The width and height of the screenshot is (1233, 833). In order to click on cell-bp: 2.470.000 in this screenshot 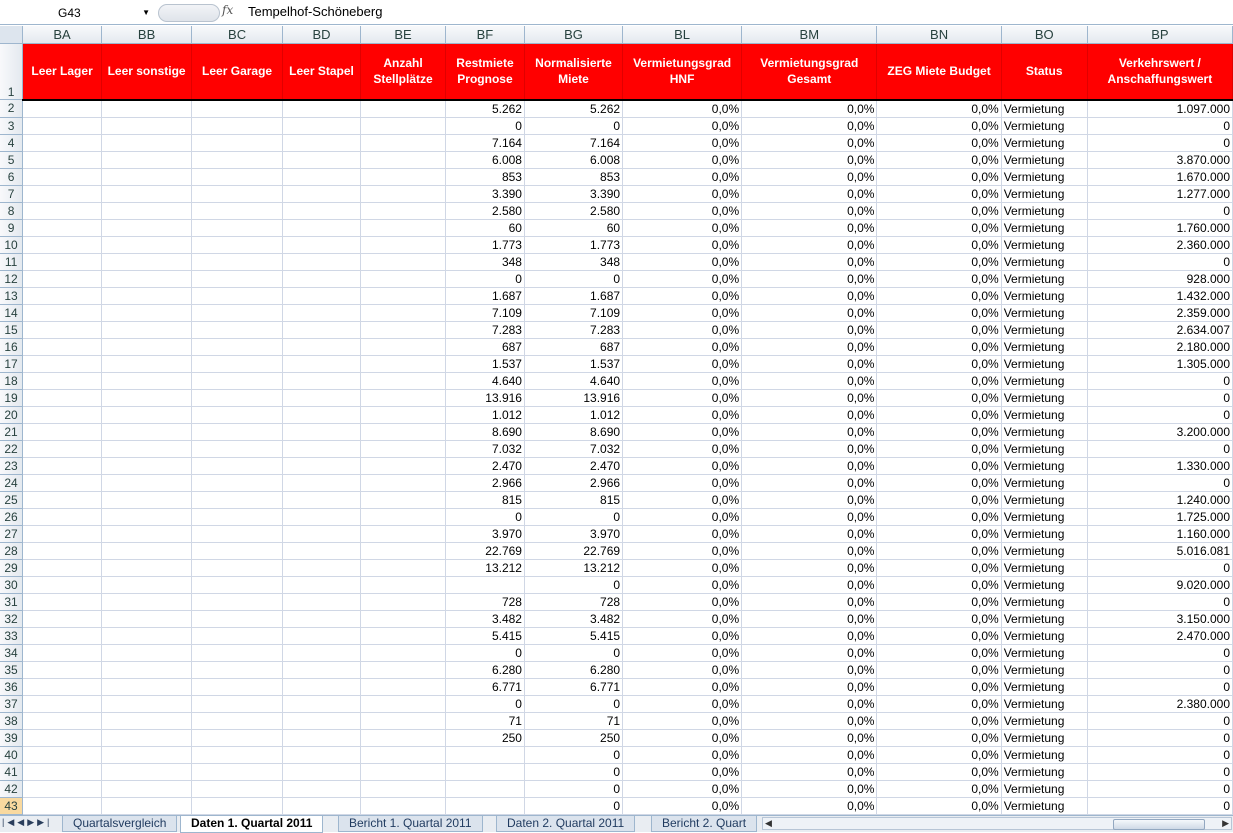, I will do `click(1160, 636)`.